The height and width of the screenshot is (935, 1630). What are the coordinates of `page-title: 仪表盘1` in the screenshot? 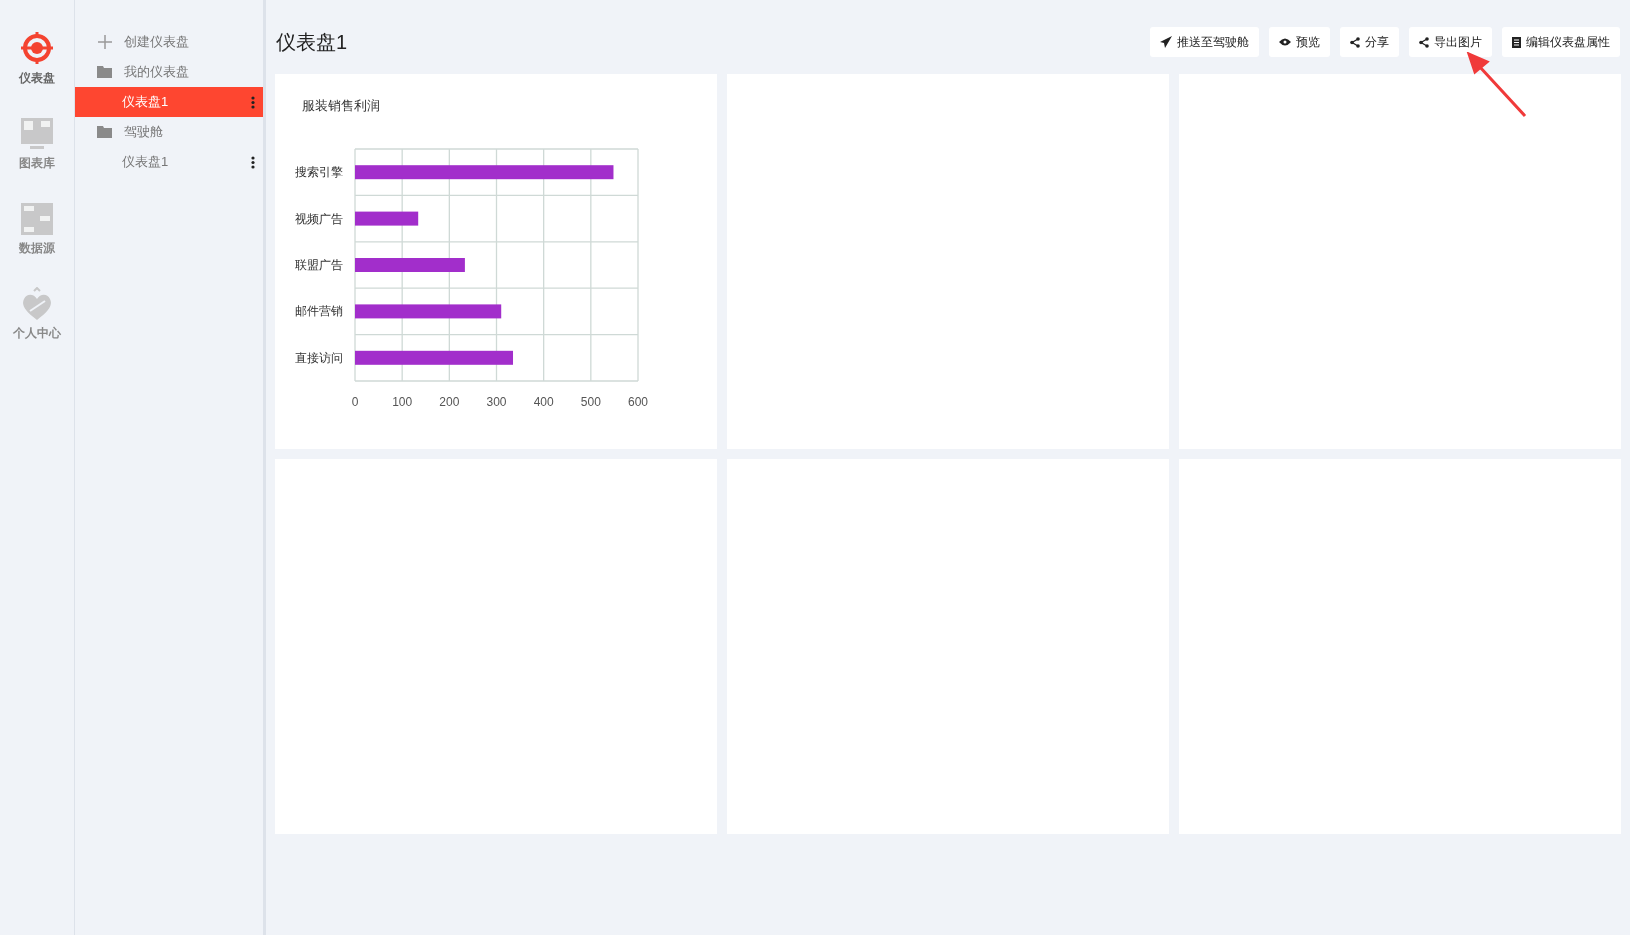 It's located at (311, 42).